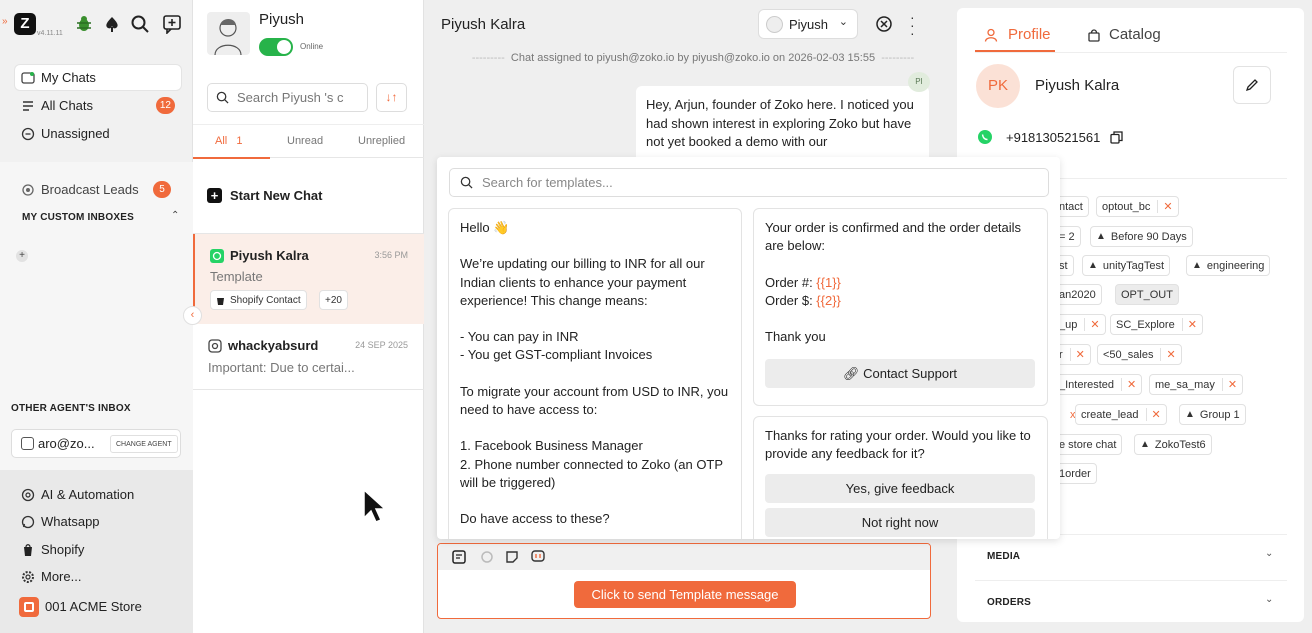 The image size is (1312, 633). I want to click on sort-button: ↓↑, so click(391, 97).